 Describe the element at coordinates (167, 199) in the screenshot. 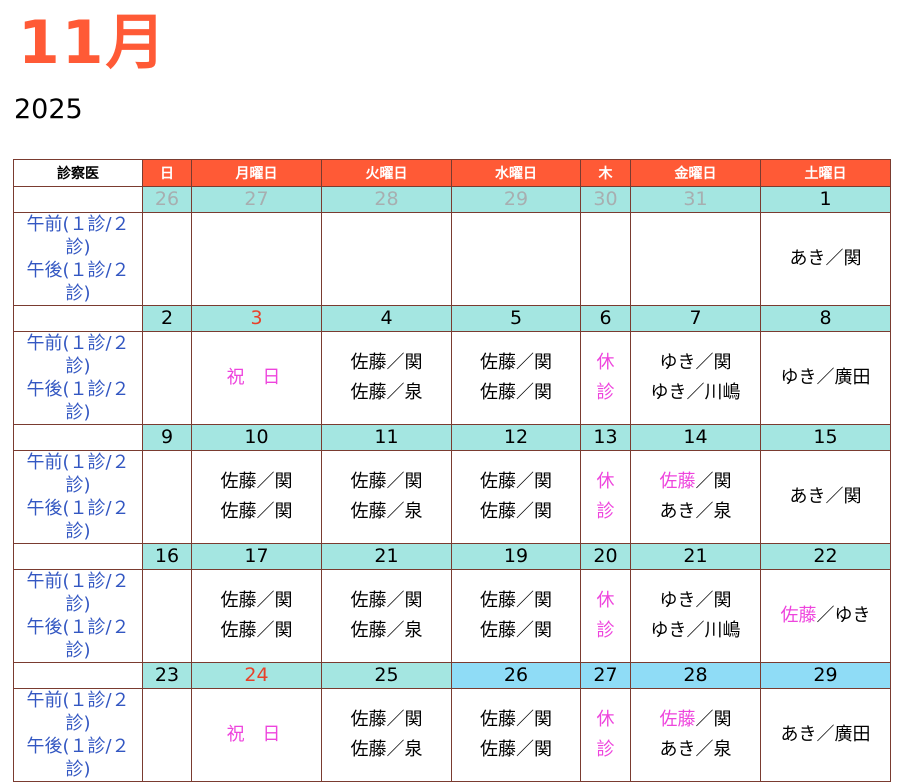

I see `date-cell: 26` at that location.